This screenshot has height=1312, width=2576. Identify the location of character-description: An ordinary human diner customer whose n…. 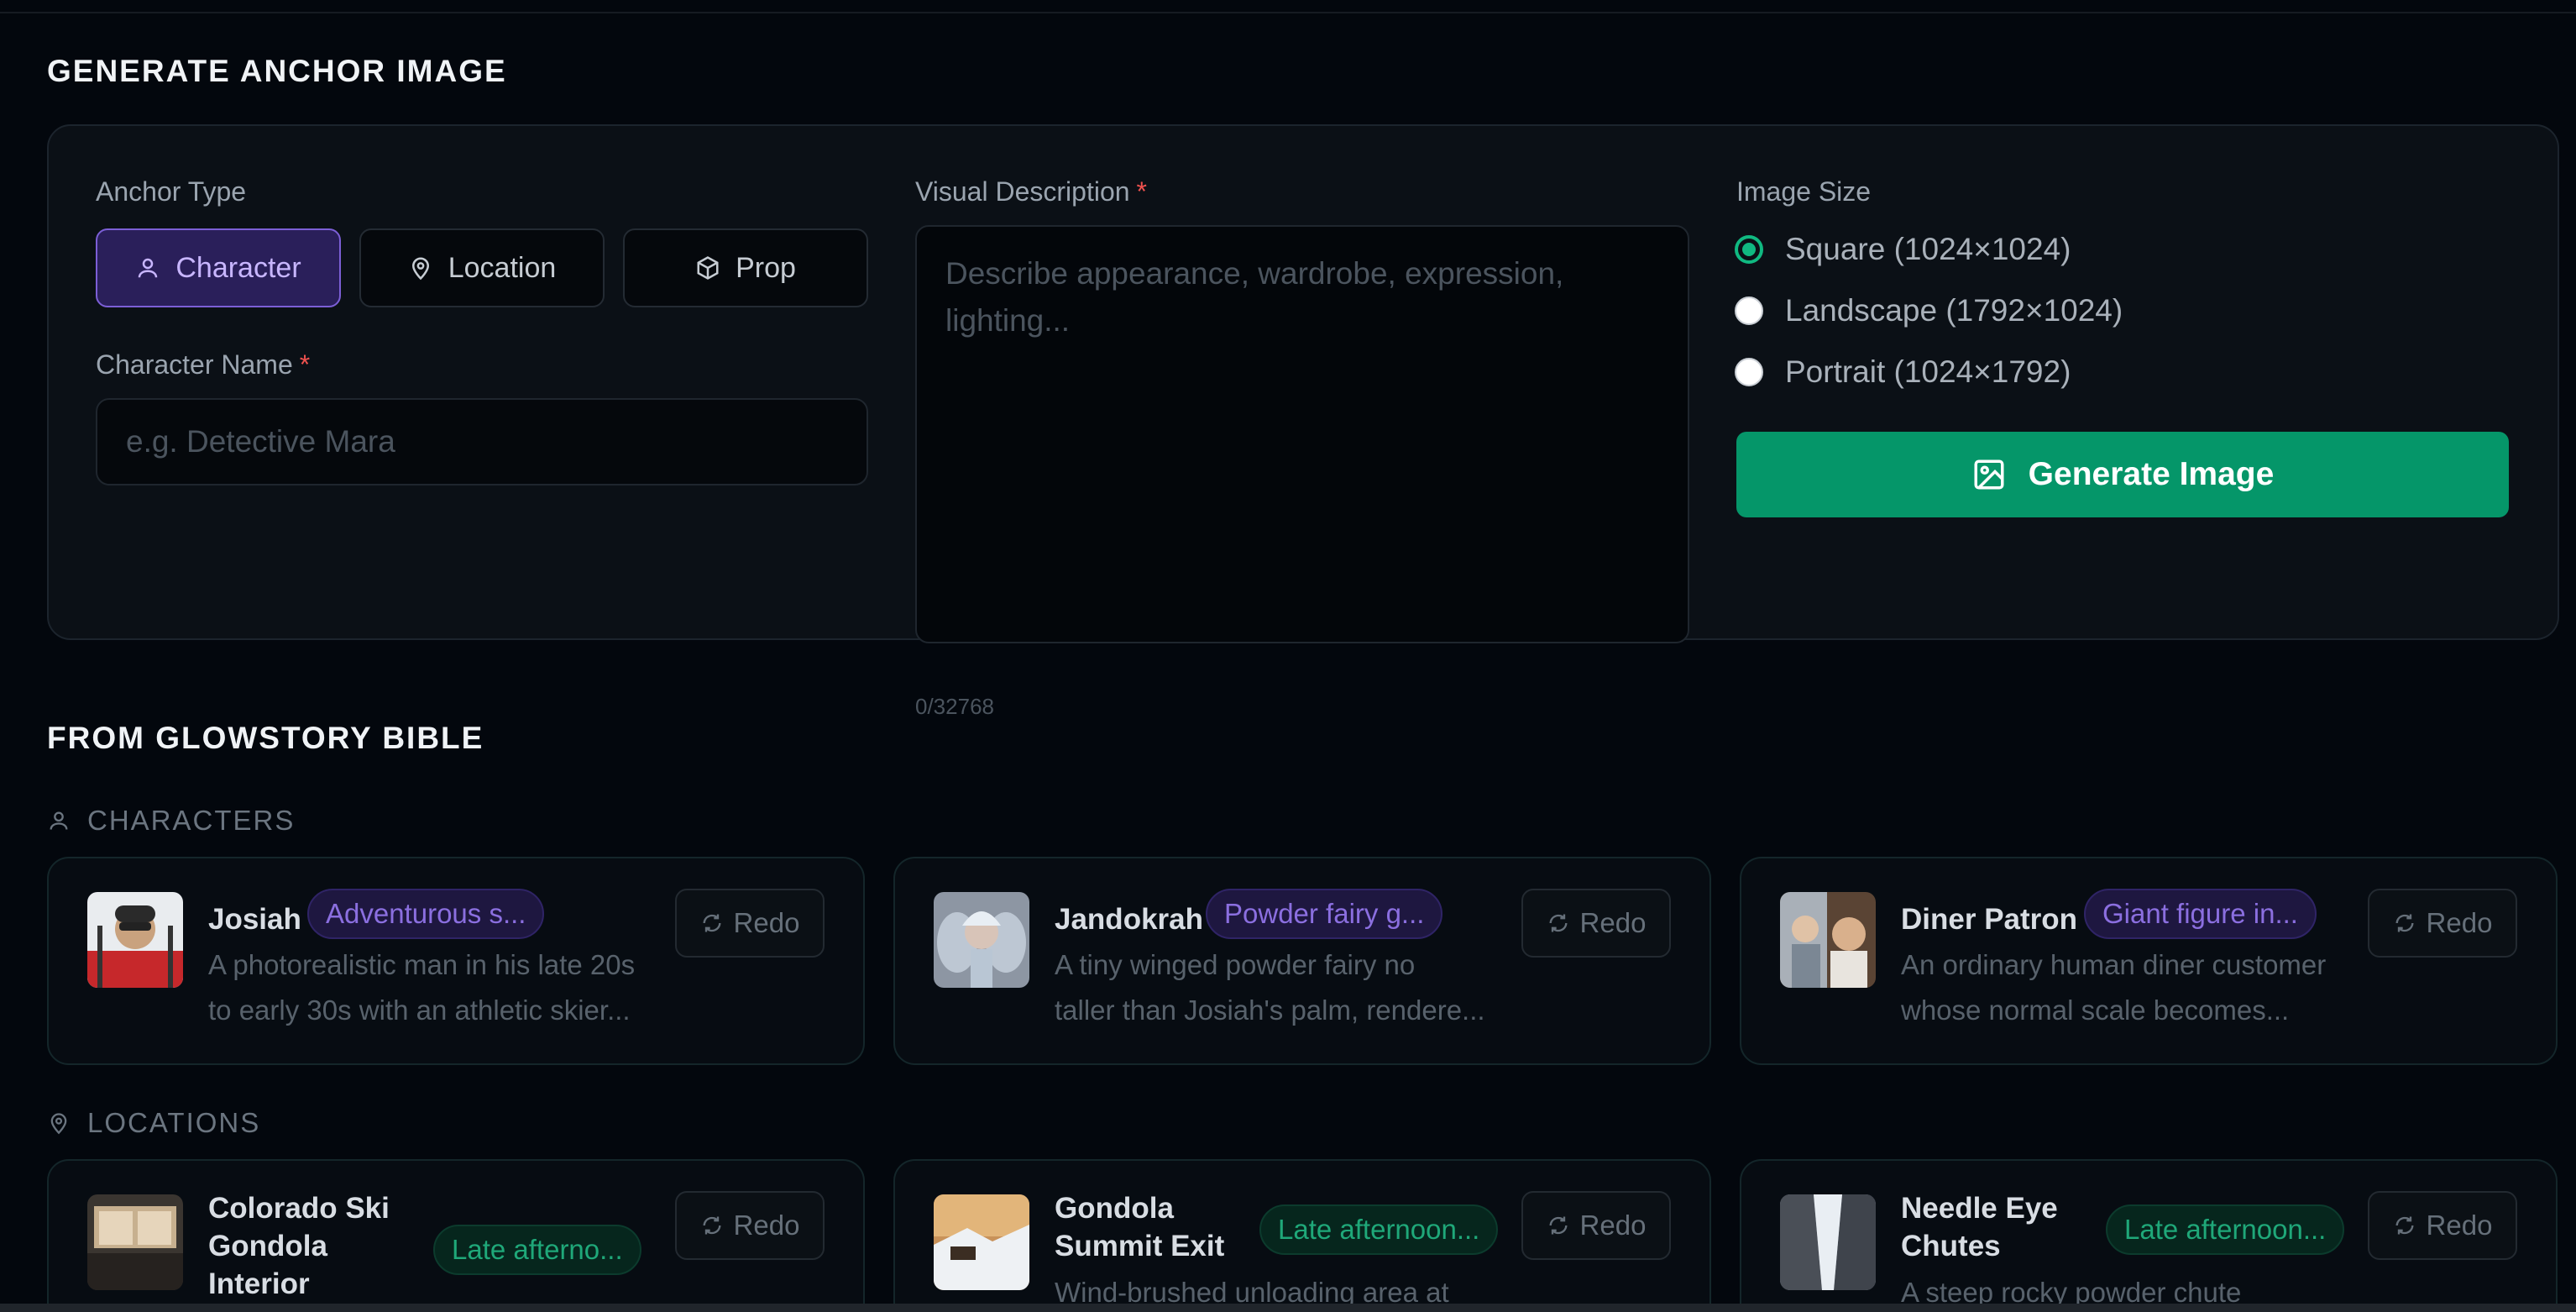
(2127, 987).